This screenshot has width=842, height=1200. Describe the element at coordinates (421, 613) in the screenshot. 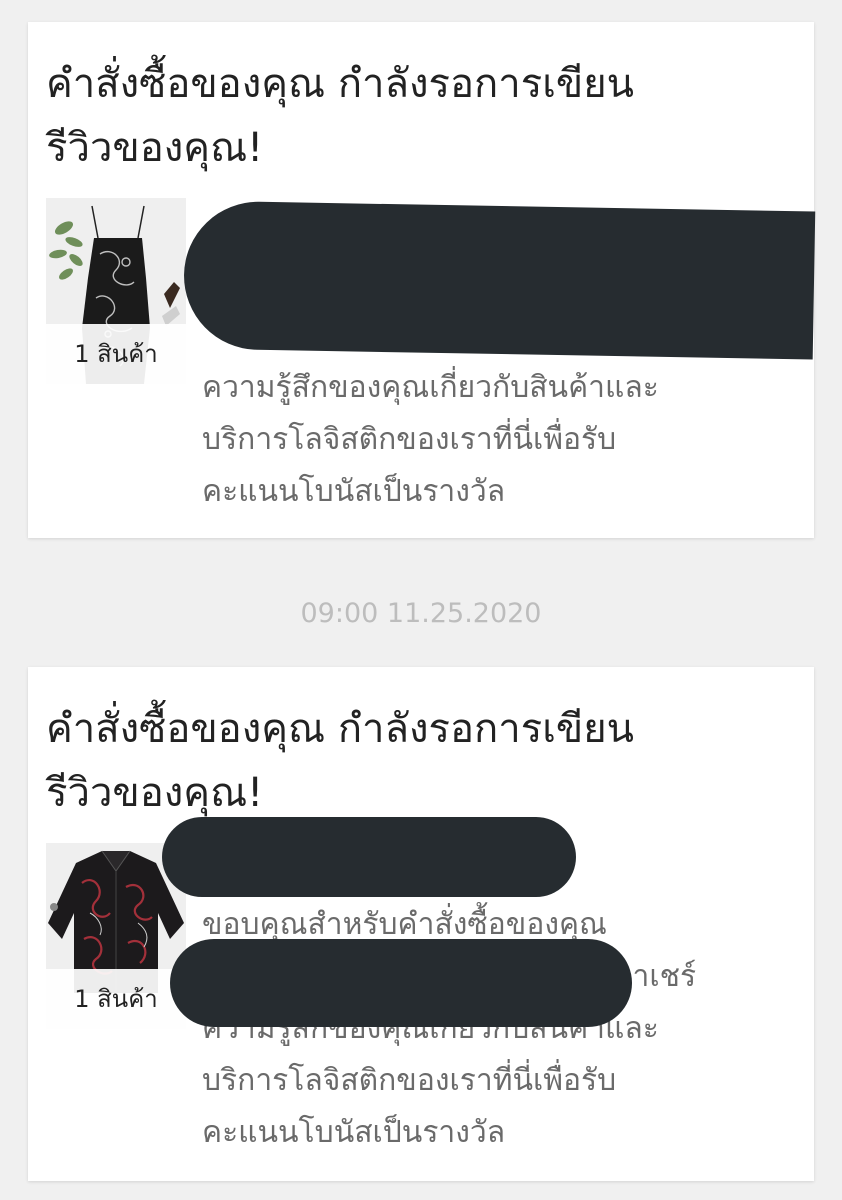

I see `timestamp: 09:00 11.25.2020` at that location.